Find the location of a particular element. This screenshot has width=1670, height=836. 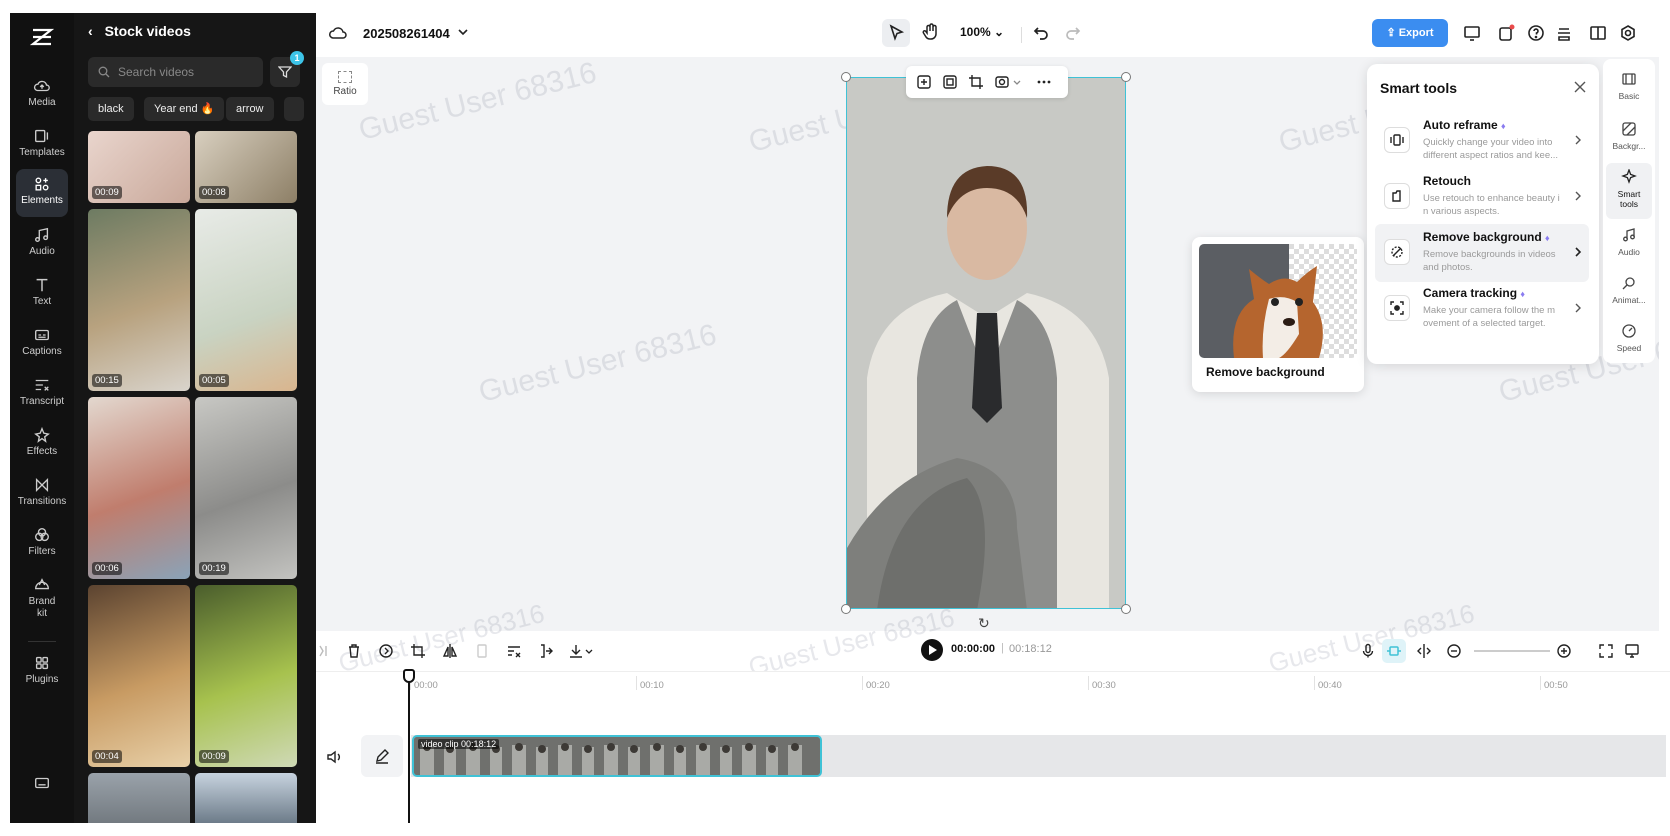

fit-icon is located at coordinates (950, 82).